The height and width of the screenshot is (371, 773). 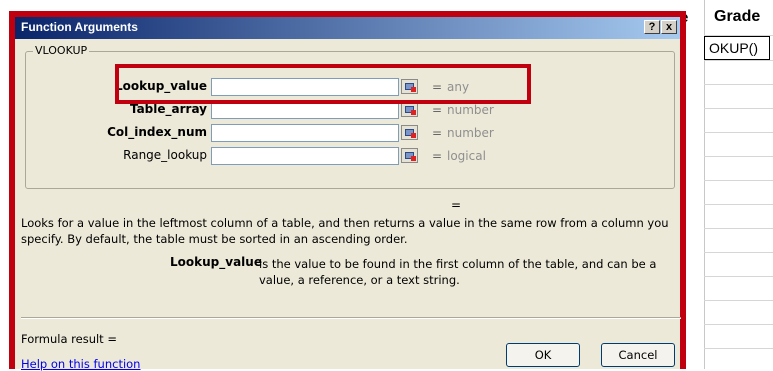 I want to click on arg-label-col-index-num: Col_index_num, so click(x=157, y=132).